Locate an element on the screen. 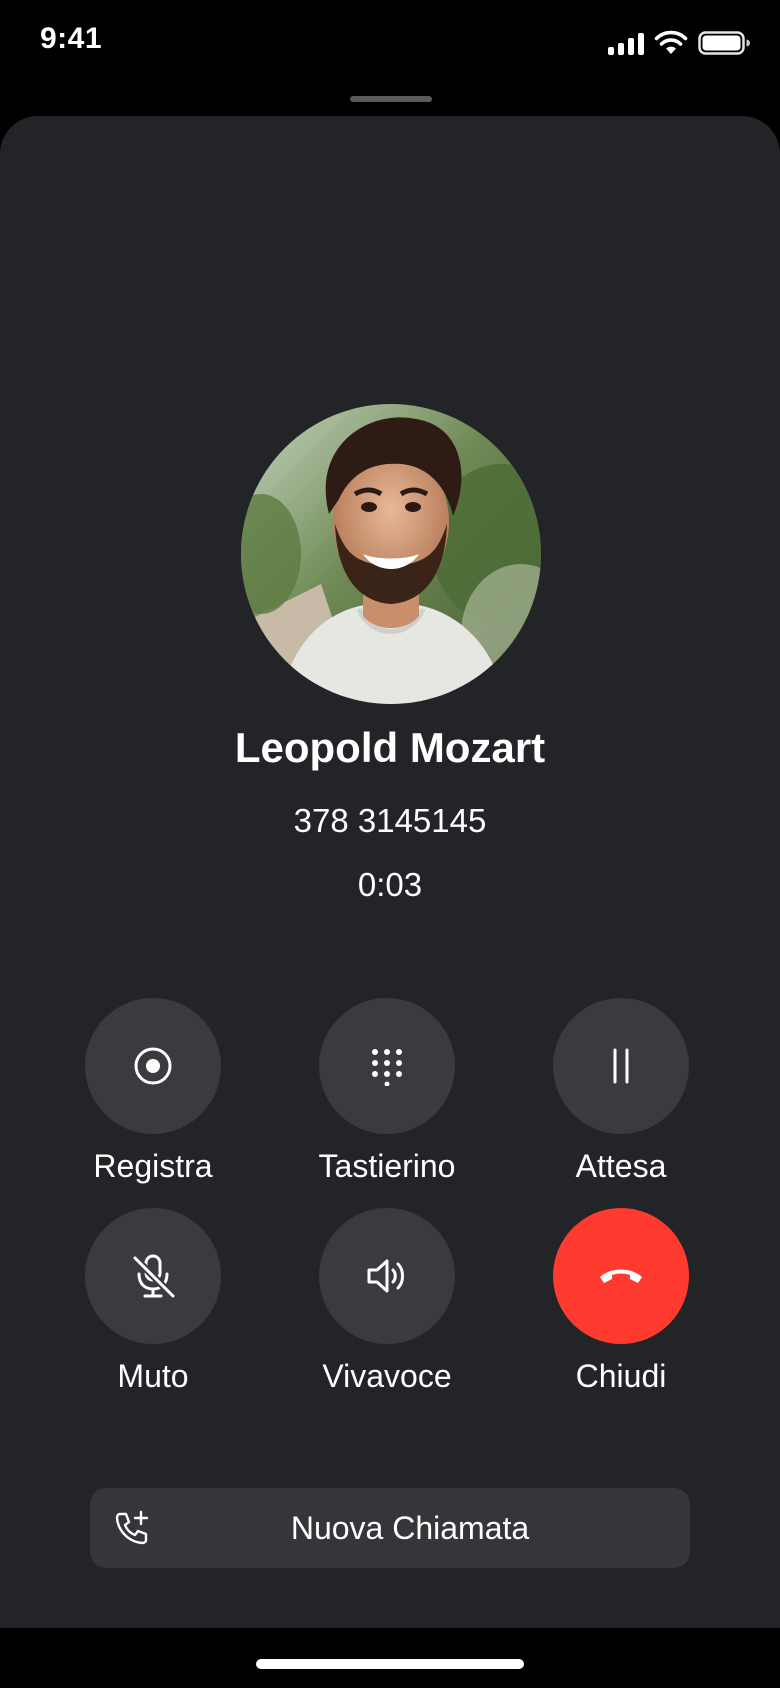 This screenshot has width=780, height=1688. keypad-label: Tastierino is located at coordinates (387, 1166).